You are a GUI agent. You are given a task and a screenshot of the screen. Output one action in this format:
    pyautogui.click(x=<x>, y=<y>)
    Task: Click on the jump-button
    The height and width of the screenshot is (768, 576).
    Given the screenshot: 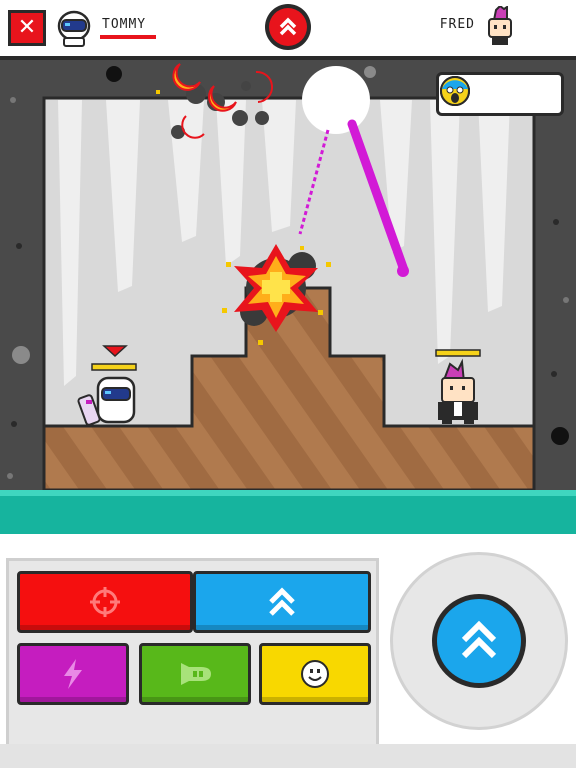 What is the action you would take?
    pyautogui.click(x=282, y=602)
    